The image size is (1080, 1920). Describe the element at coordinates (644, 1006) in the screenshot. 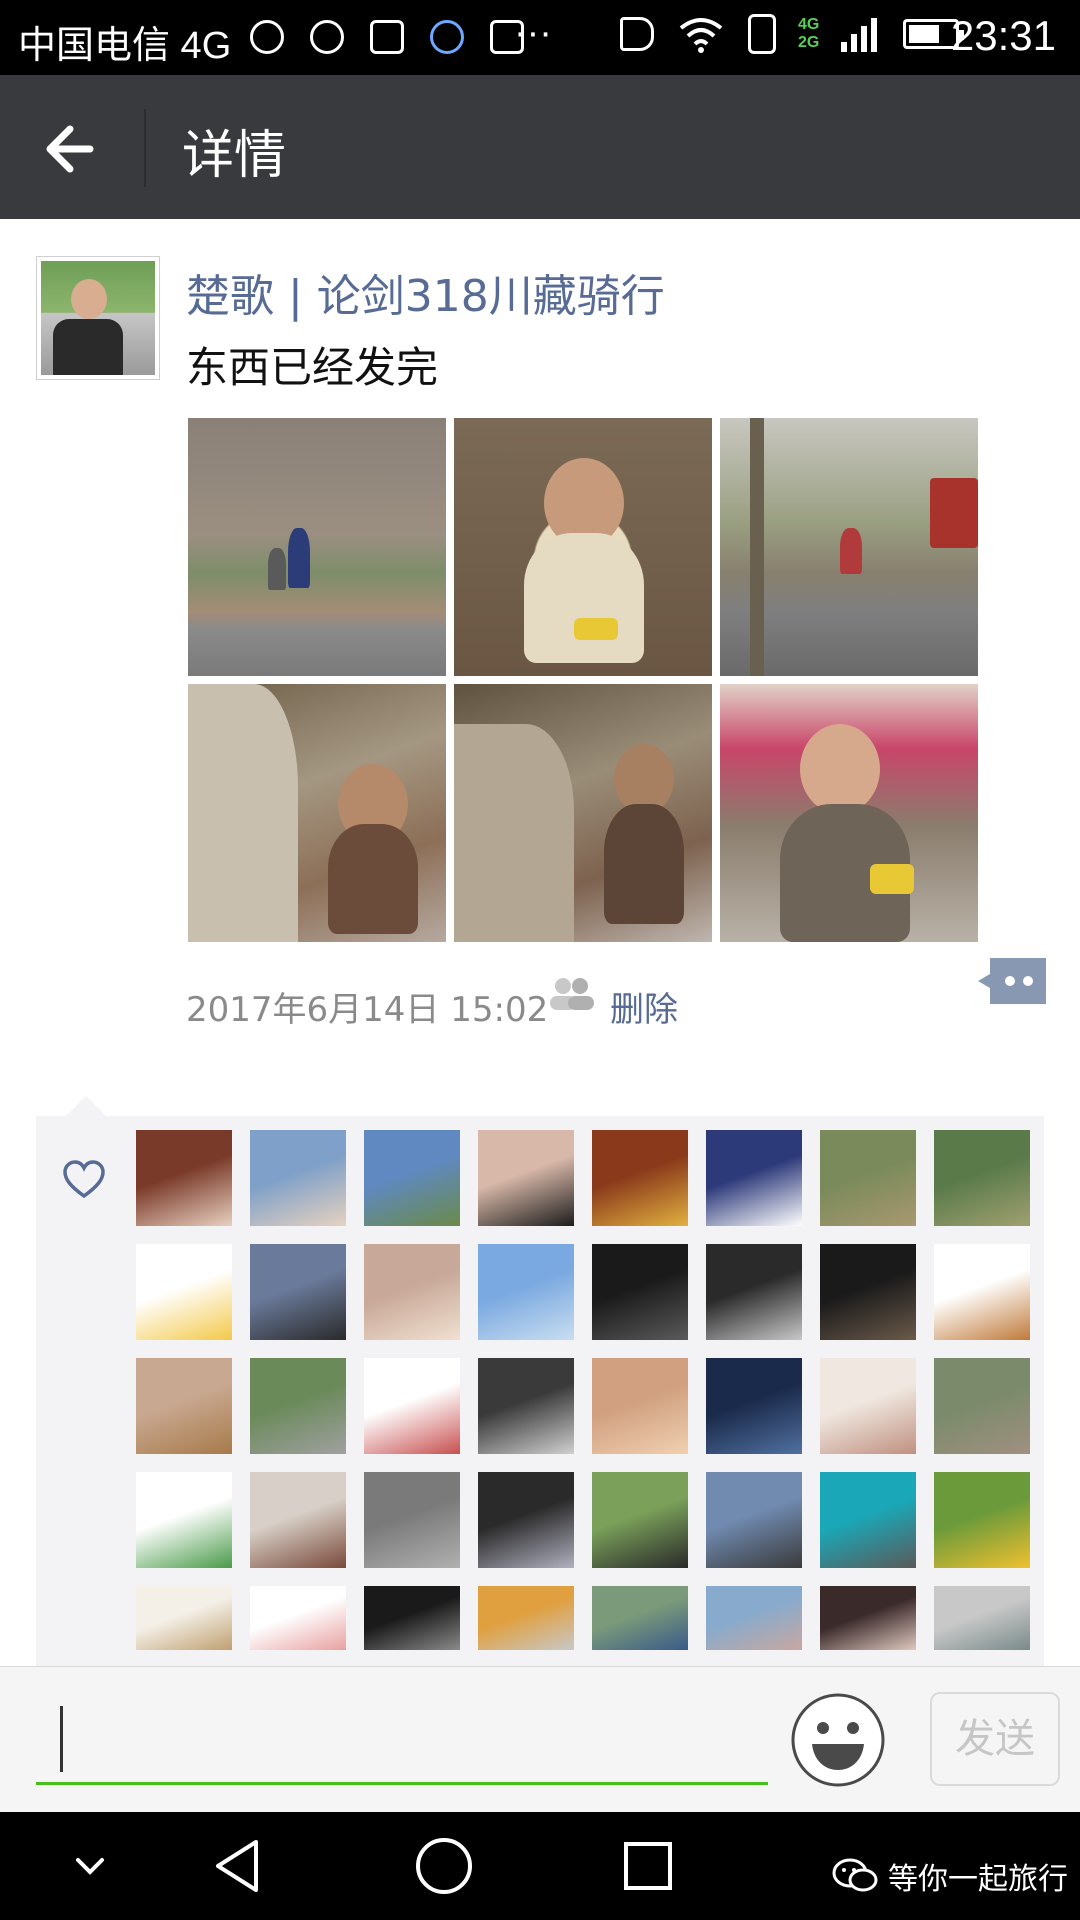

I see `delete-link: 删除` at that location.